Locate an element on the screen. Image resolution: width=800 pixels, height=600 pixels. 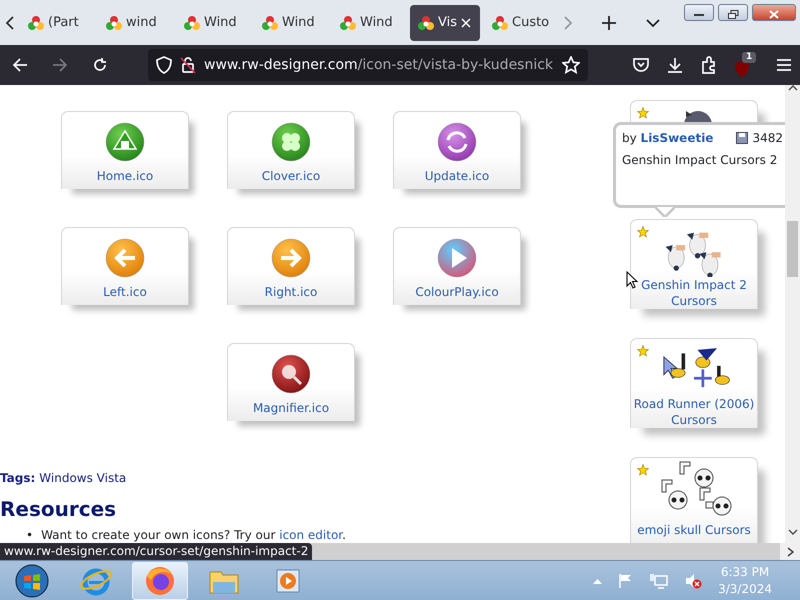
browser-tab: Vis is located at coordinates (445, 22).